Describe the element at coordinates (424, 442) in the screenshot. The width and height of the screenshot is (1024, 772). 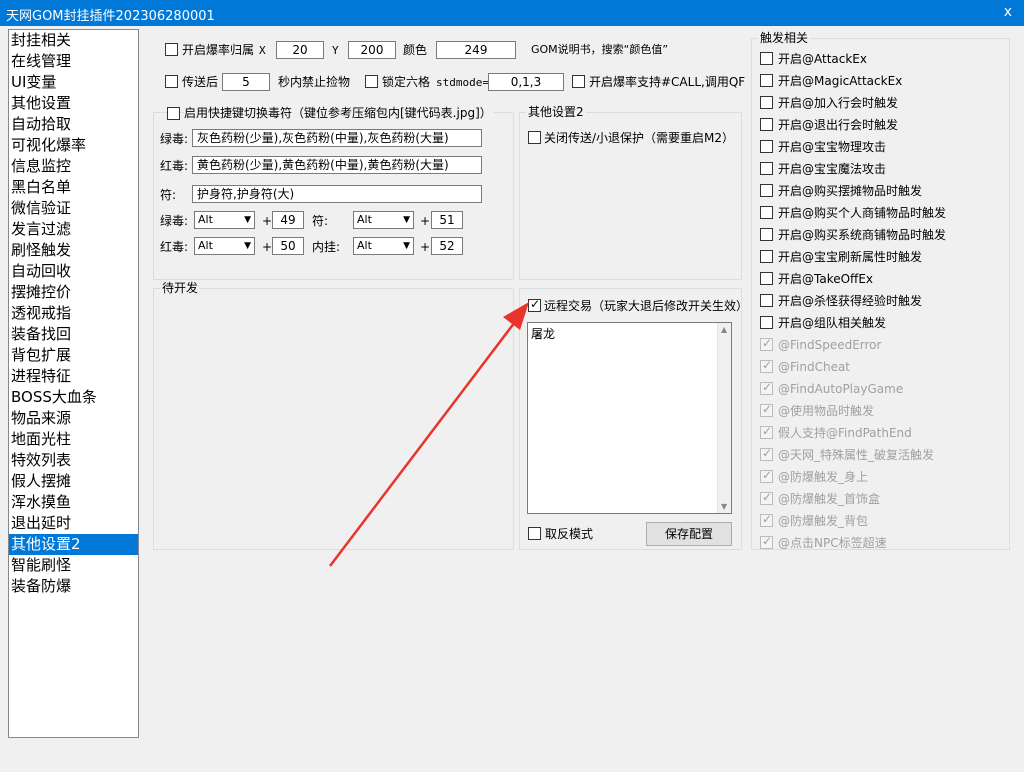
I see `arrow-shaft` at that location.